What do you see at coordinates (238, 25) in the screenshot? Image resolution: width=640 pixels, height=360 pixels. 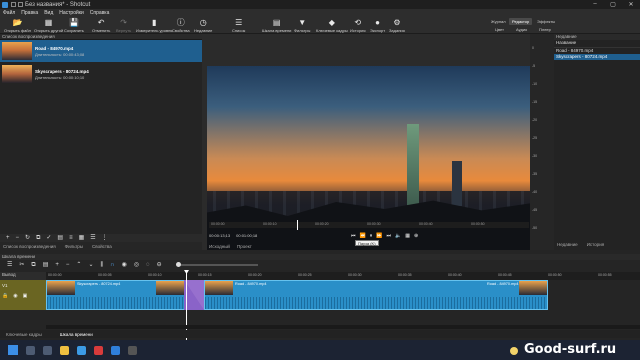 I see `playlist-button: ☰ Список` at bounding box center [238, 25].